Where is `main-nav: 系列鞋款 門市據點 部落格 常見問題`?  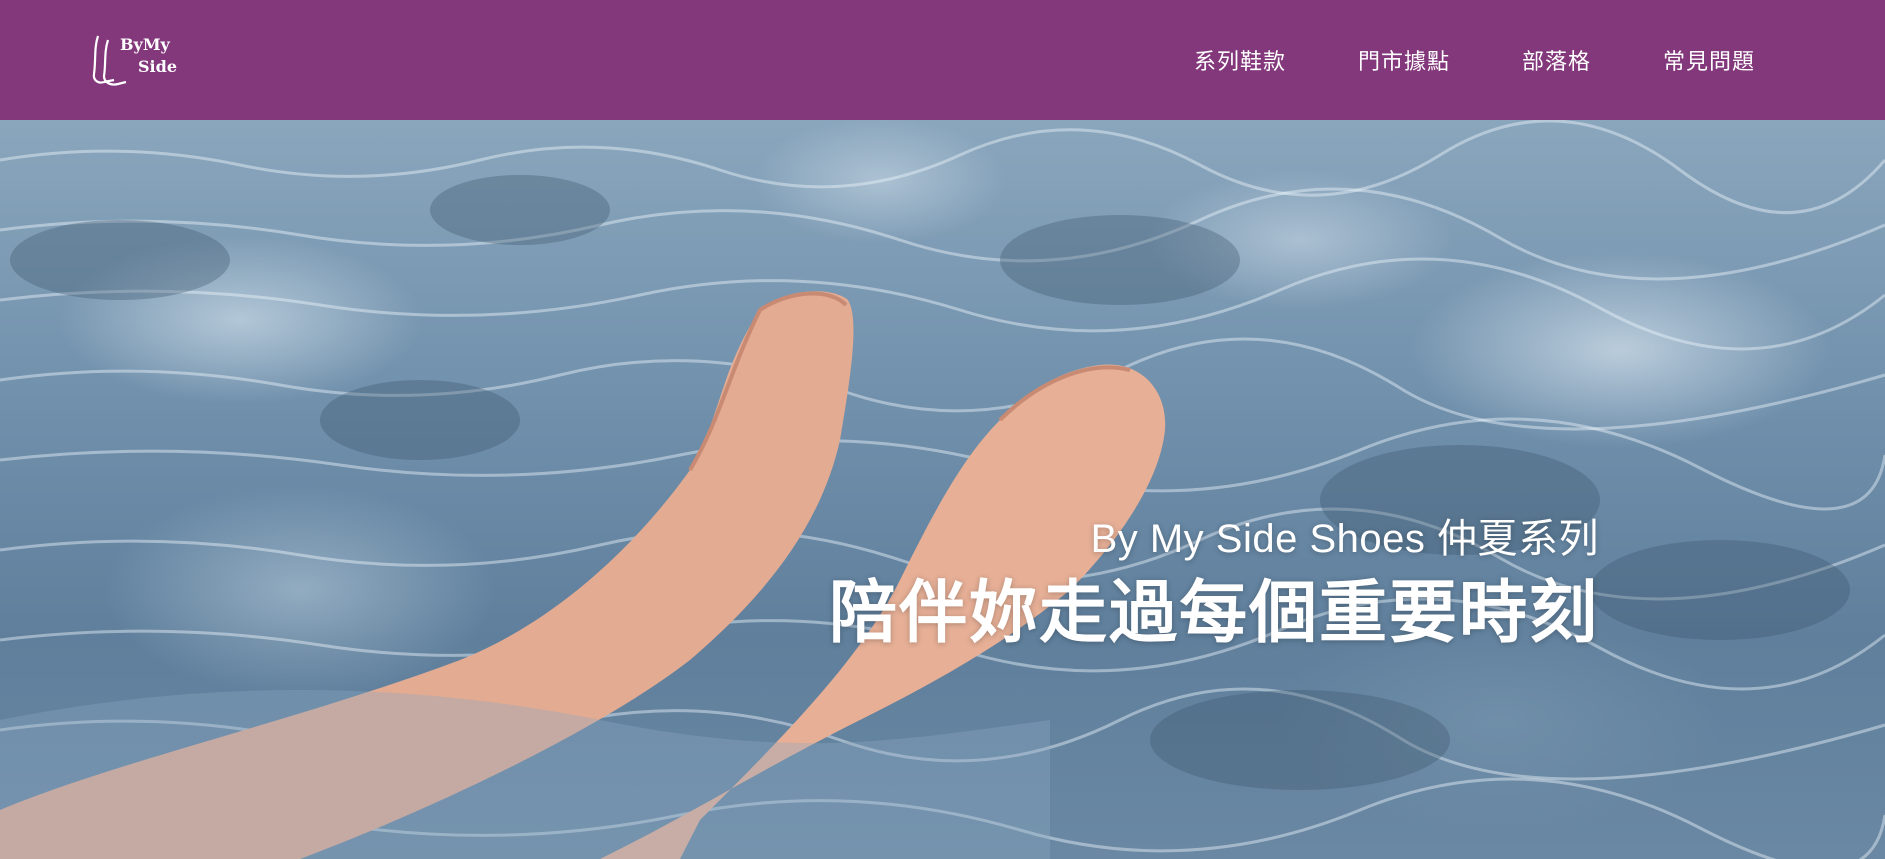
main-nav: 系列鞋款 門市據點 部落格 常見問題 is located at coordinates (1438, 60).